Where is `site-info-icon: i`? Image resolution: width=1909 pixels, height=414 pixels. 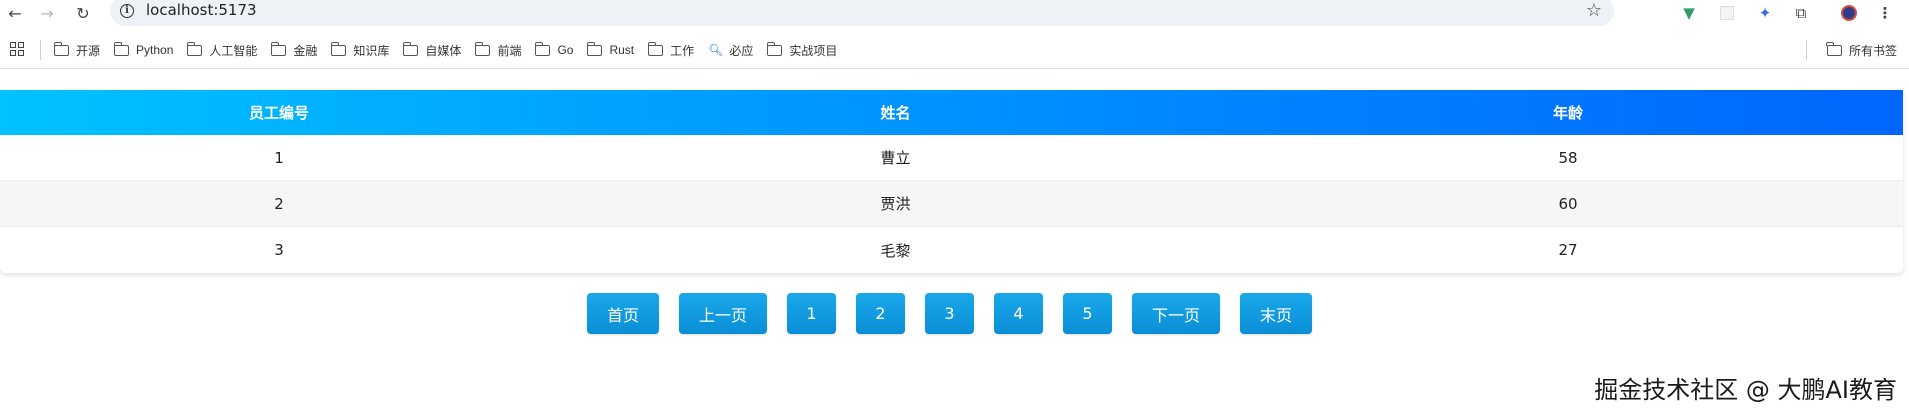 site-info-icon: i is located at coordinates (127, 11).